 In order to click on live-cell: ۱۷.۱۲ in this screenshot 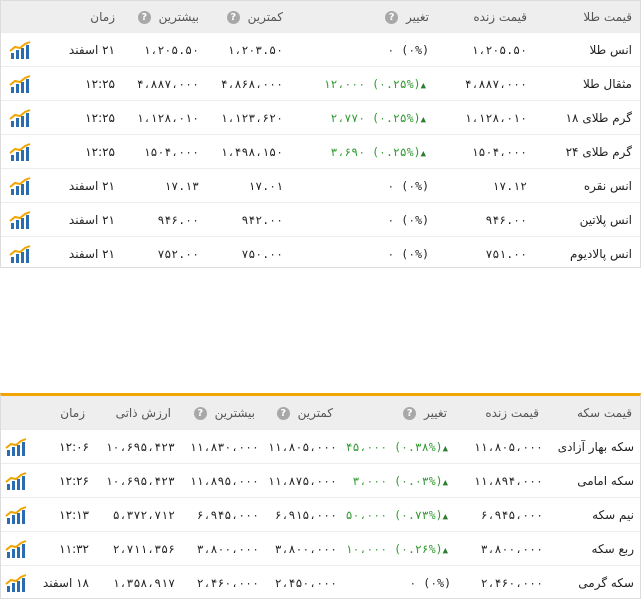, I will do `click(486, 186)`.